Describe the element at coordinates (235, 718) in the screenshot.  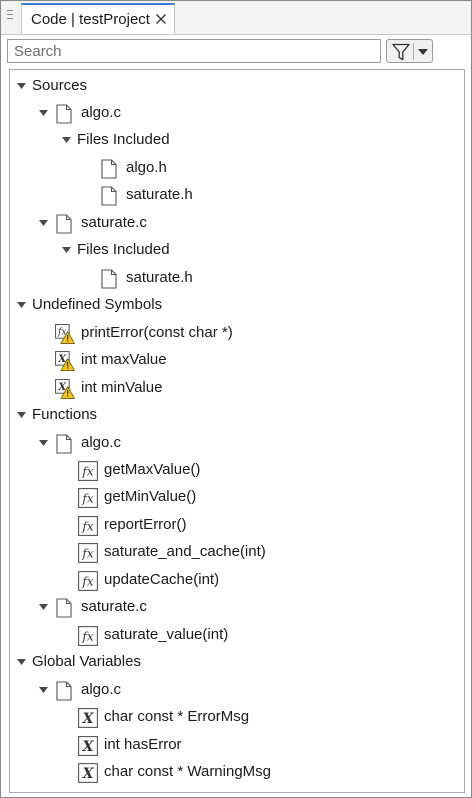
I see `tree-node-variable: char const * ErrorMsg` at that location.